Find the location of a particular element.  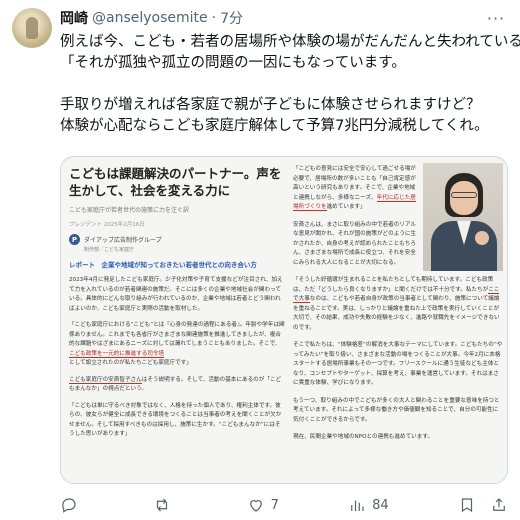

publisher-name: ダイアップ広告制作グループ is located at coordinates (123, 240).